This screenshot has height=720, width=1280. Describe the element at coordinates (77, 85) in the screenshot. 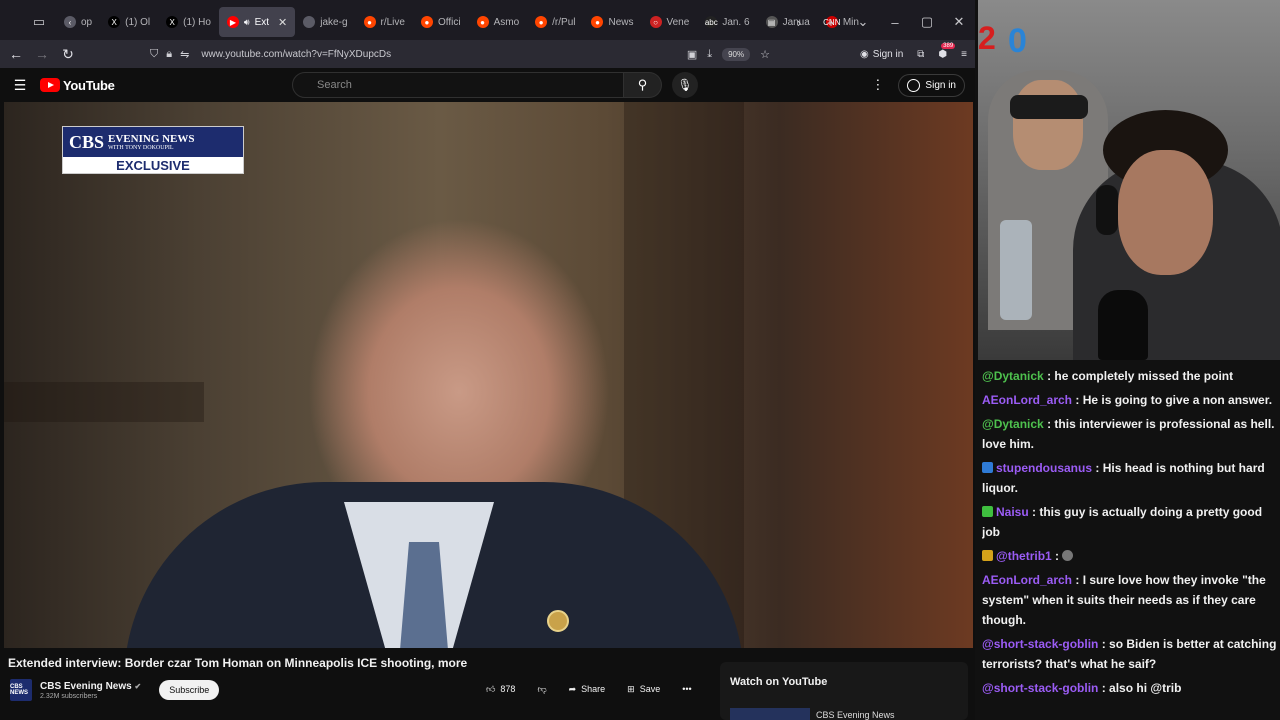

I see `youtube-logo: YouTube` at that location.